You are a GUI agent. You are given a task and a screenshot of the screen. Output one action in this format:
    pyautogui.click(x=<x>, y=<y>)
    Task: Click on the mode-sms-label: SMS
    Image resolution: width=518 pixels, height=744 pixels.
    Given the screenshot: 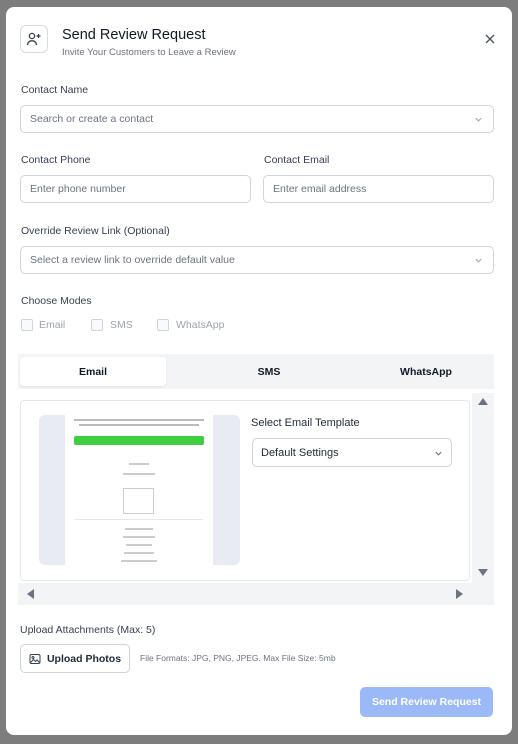 What is the action you would take?
    pyautogui.click(x=121, y=325)
    